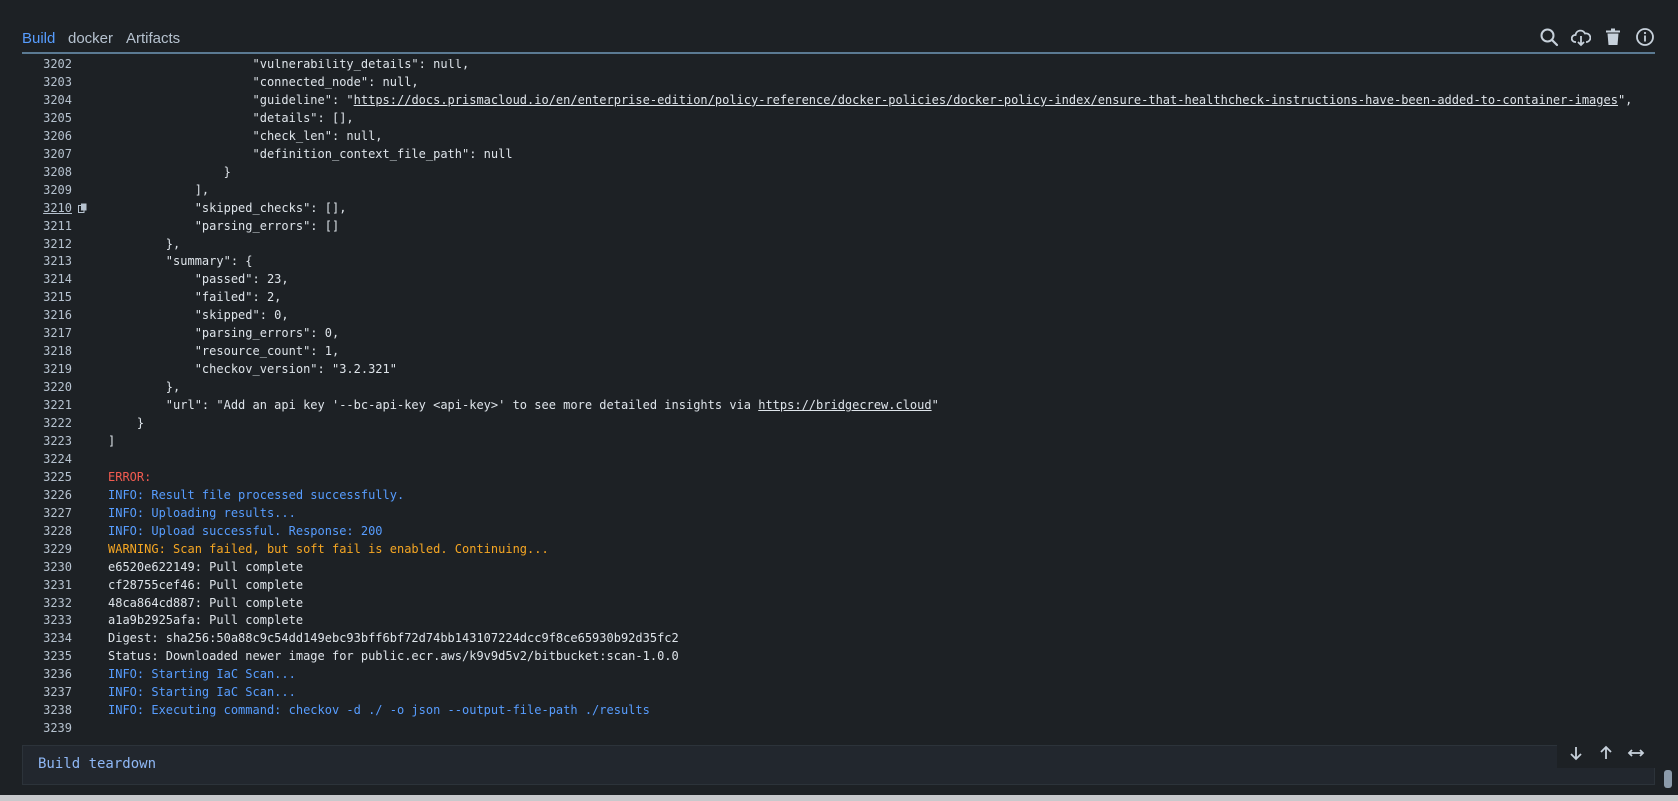 Image resolution: width=1678 pixels, height=801 pixels. I want to click on scroll-up-icon, so click(1606, 752).